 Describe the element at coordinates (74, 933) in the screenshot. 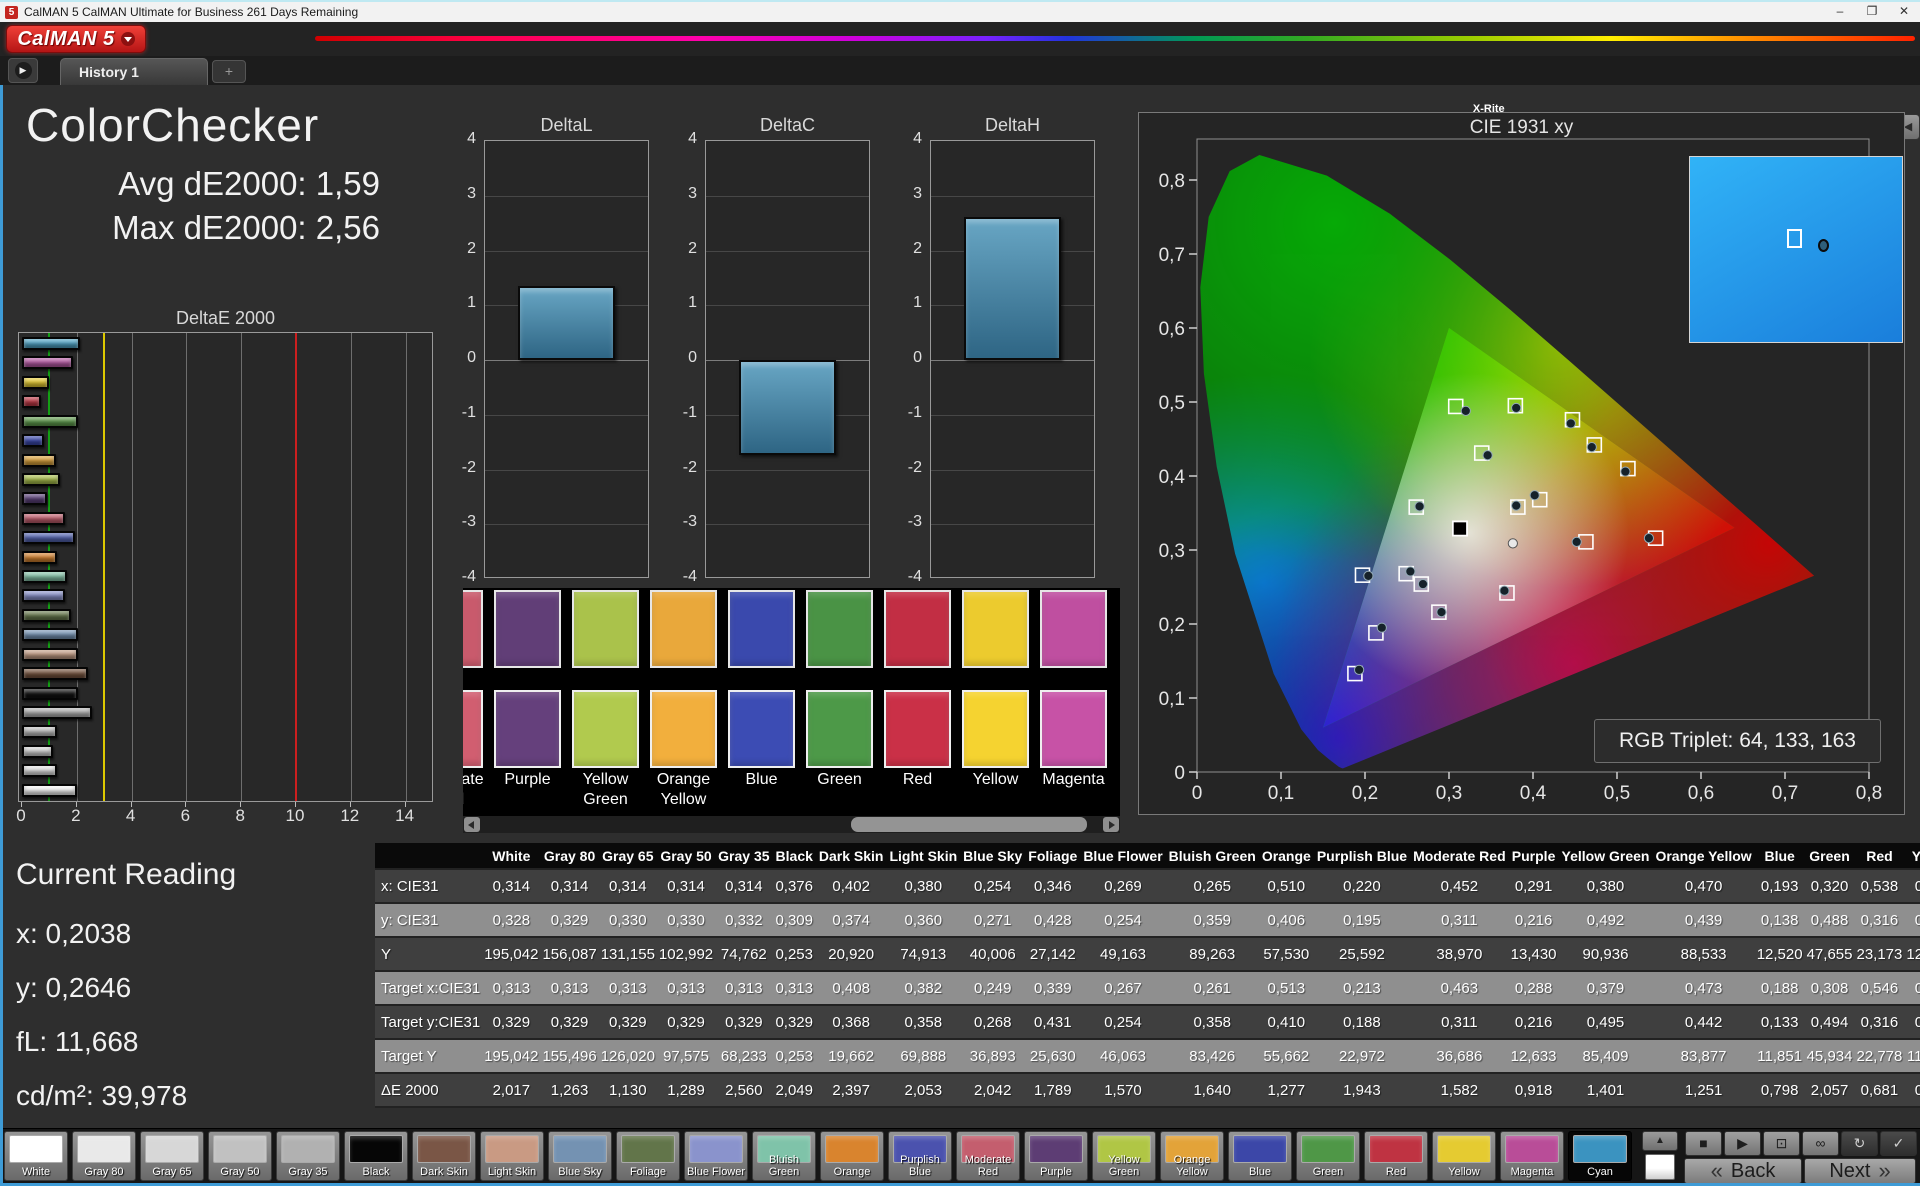

I see `reading-x-value: x: 0,2038` at that location.